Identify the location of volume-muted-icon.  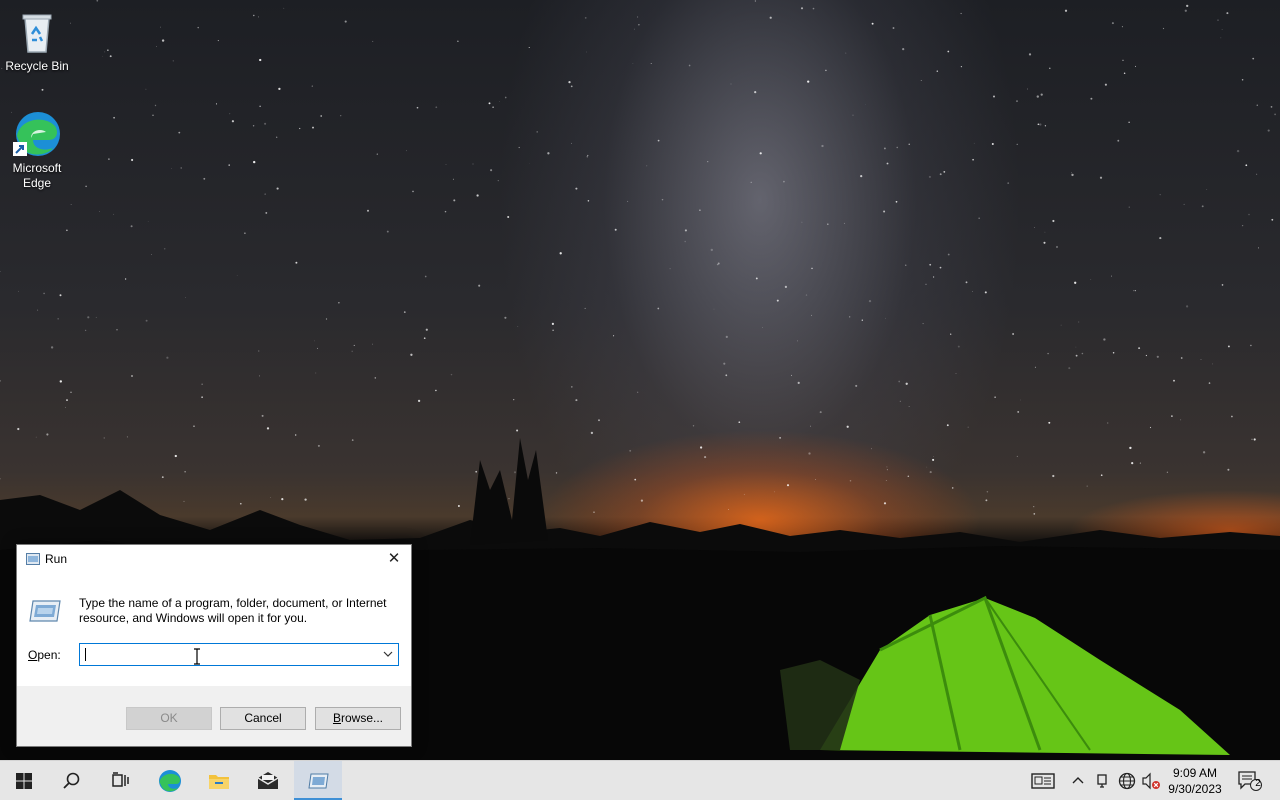
(1151, 781).